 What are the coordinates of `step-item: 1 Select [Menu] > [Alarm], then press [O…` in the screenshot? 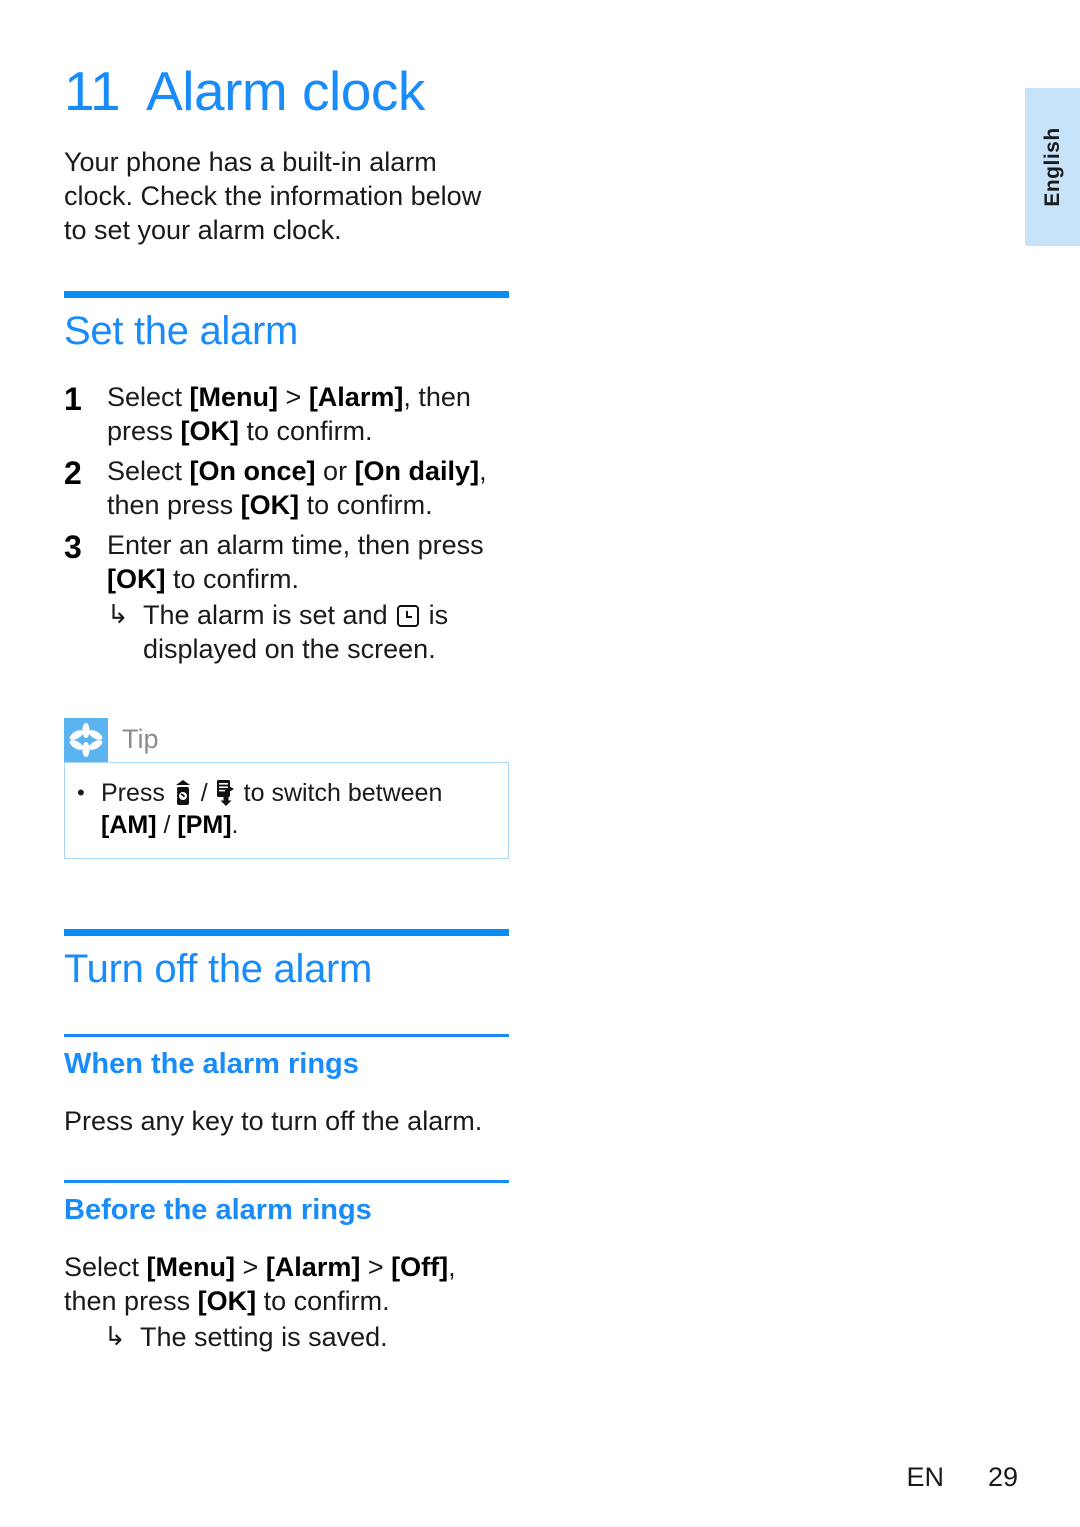 It's located at (286, 414).